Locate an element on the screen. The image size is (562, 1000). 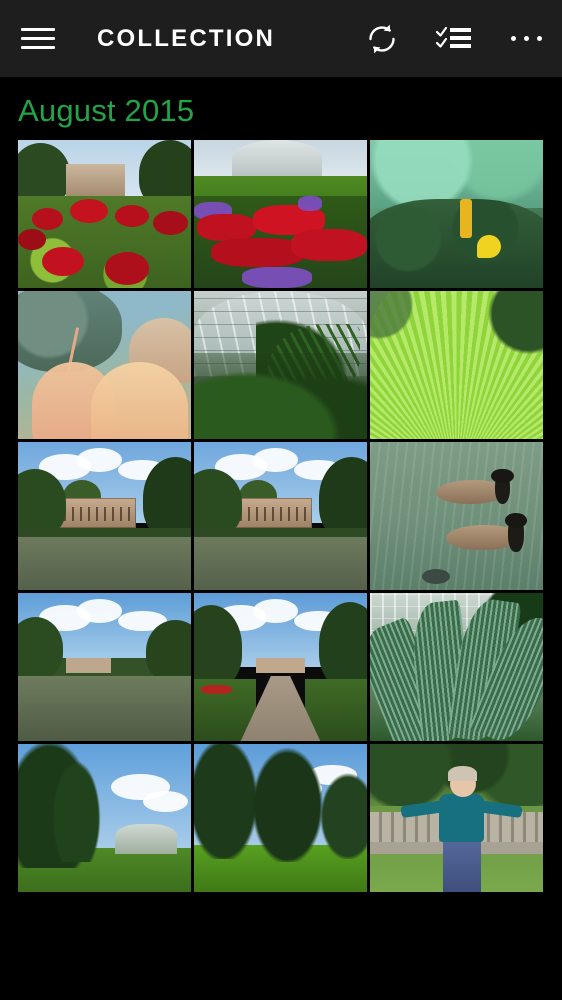
group-title: August 2015 is located at coordinates (106, 110).